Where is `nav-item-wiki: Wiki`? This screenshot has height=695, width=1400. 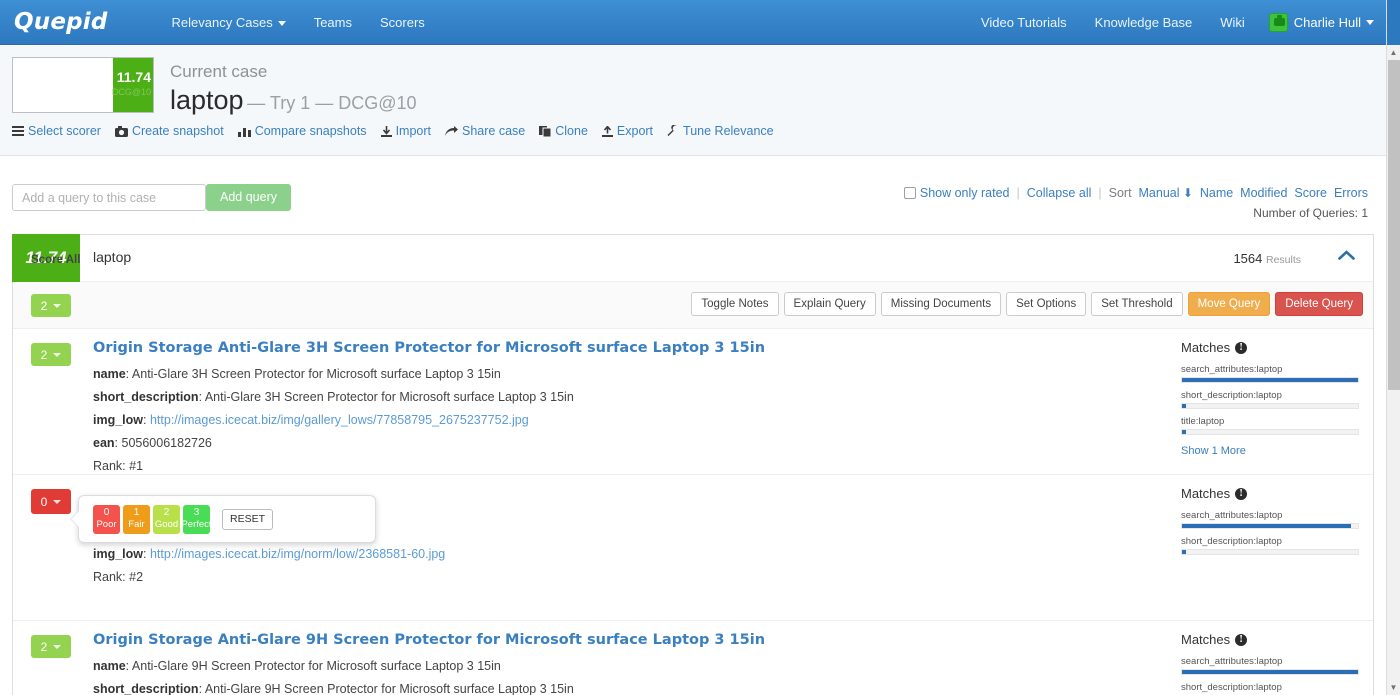
nav-item-wiki: Wiki is located at coordinates (1232, 22).